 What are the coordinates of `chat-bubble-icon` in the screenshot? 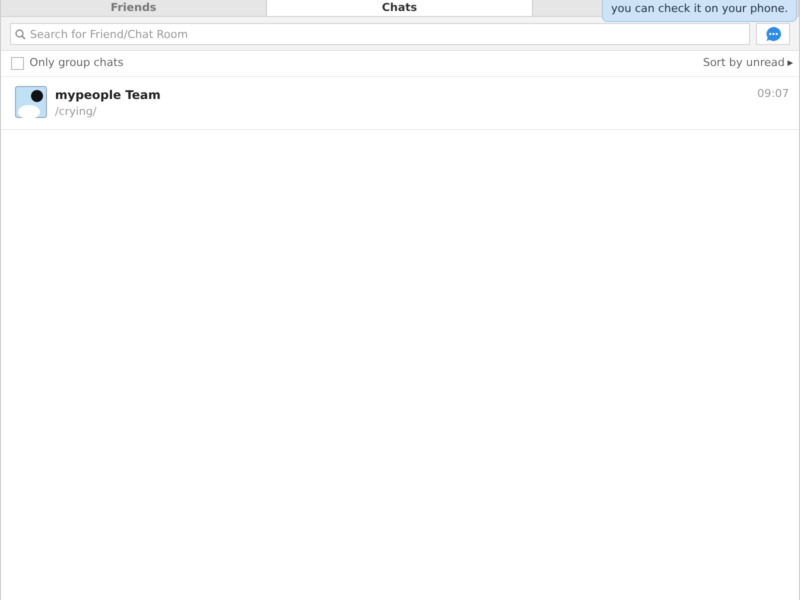 It's located at (773, 34).